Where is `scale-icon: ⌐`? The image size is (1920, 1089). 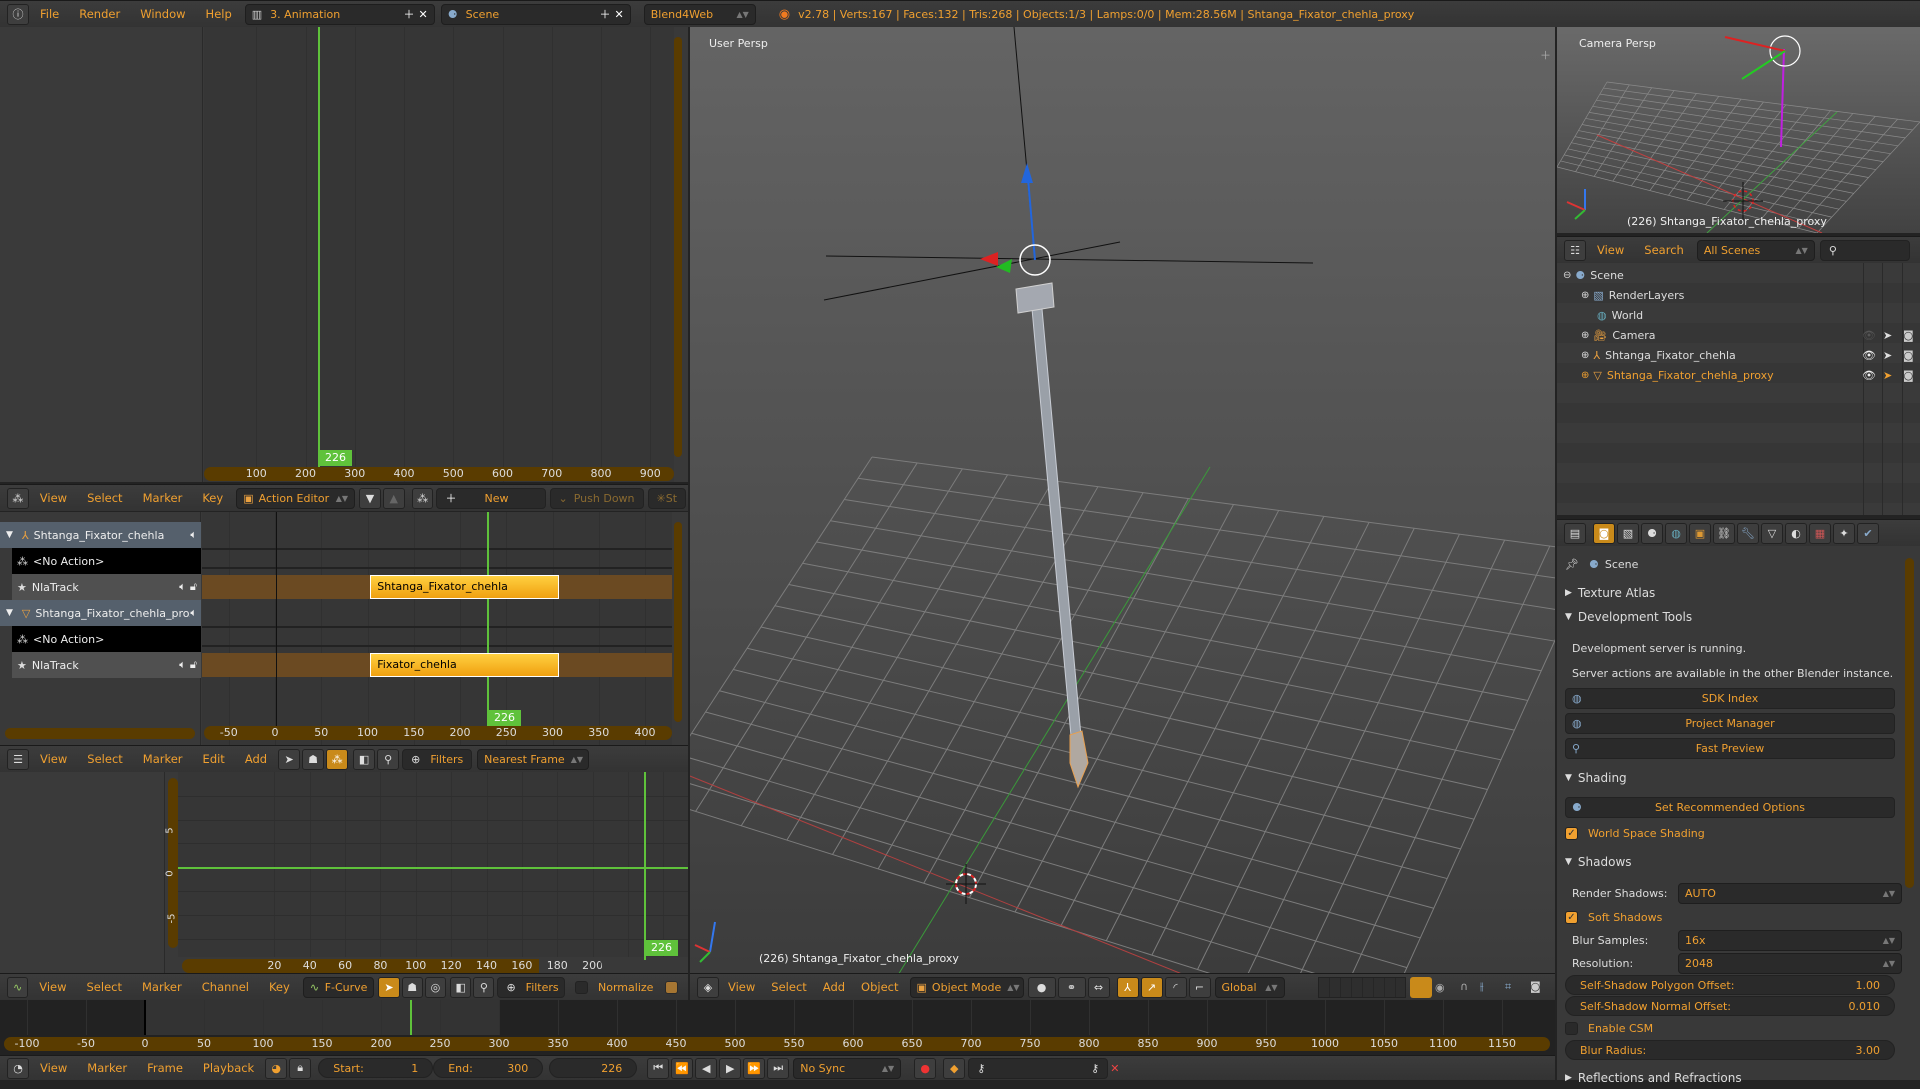
scale-icon: ⌐ is located at coordinates (1199, 987).